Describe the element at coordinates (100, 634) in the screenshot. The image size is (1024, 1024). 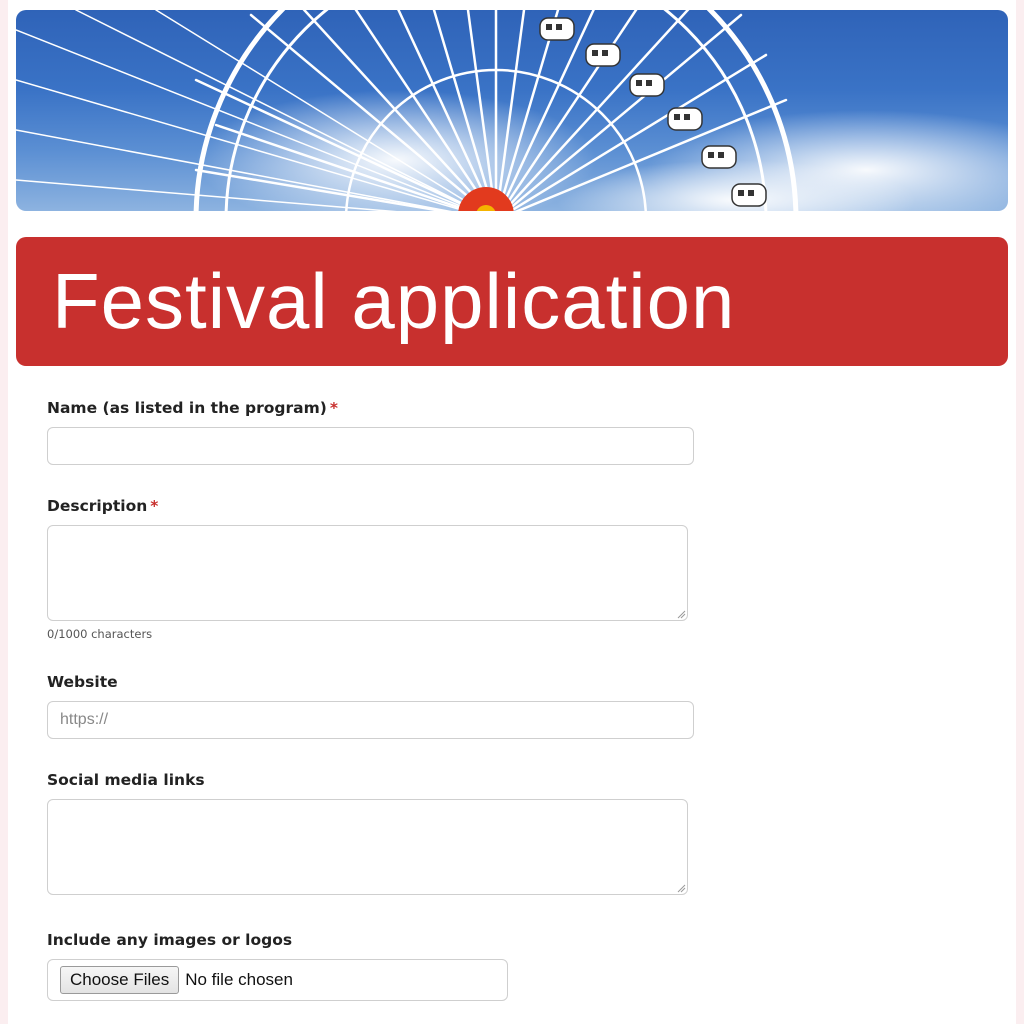
I see `description-char-counter: 0/1000 characters` at that location.